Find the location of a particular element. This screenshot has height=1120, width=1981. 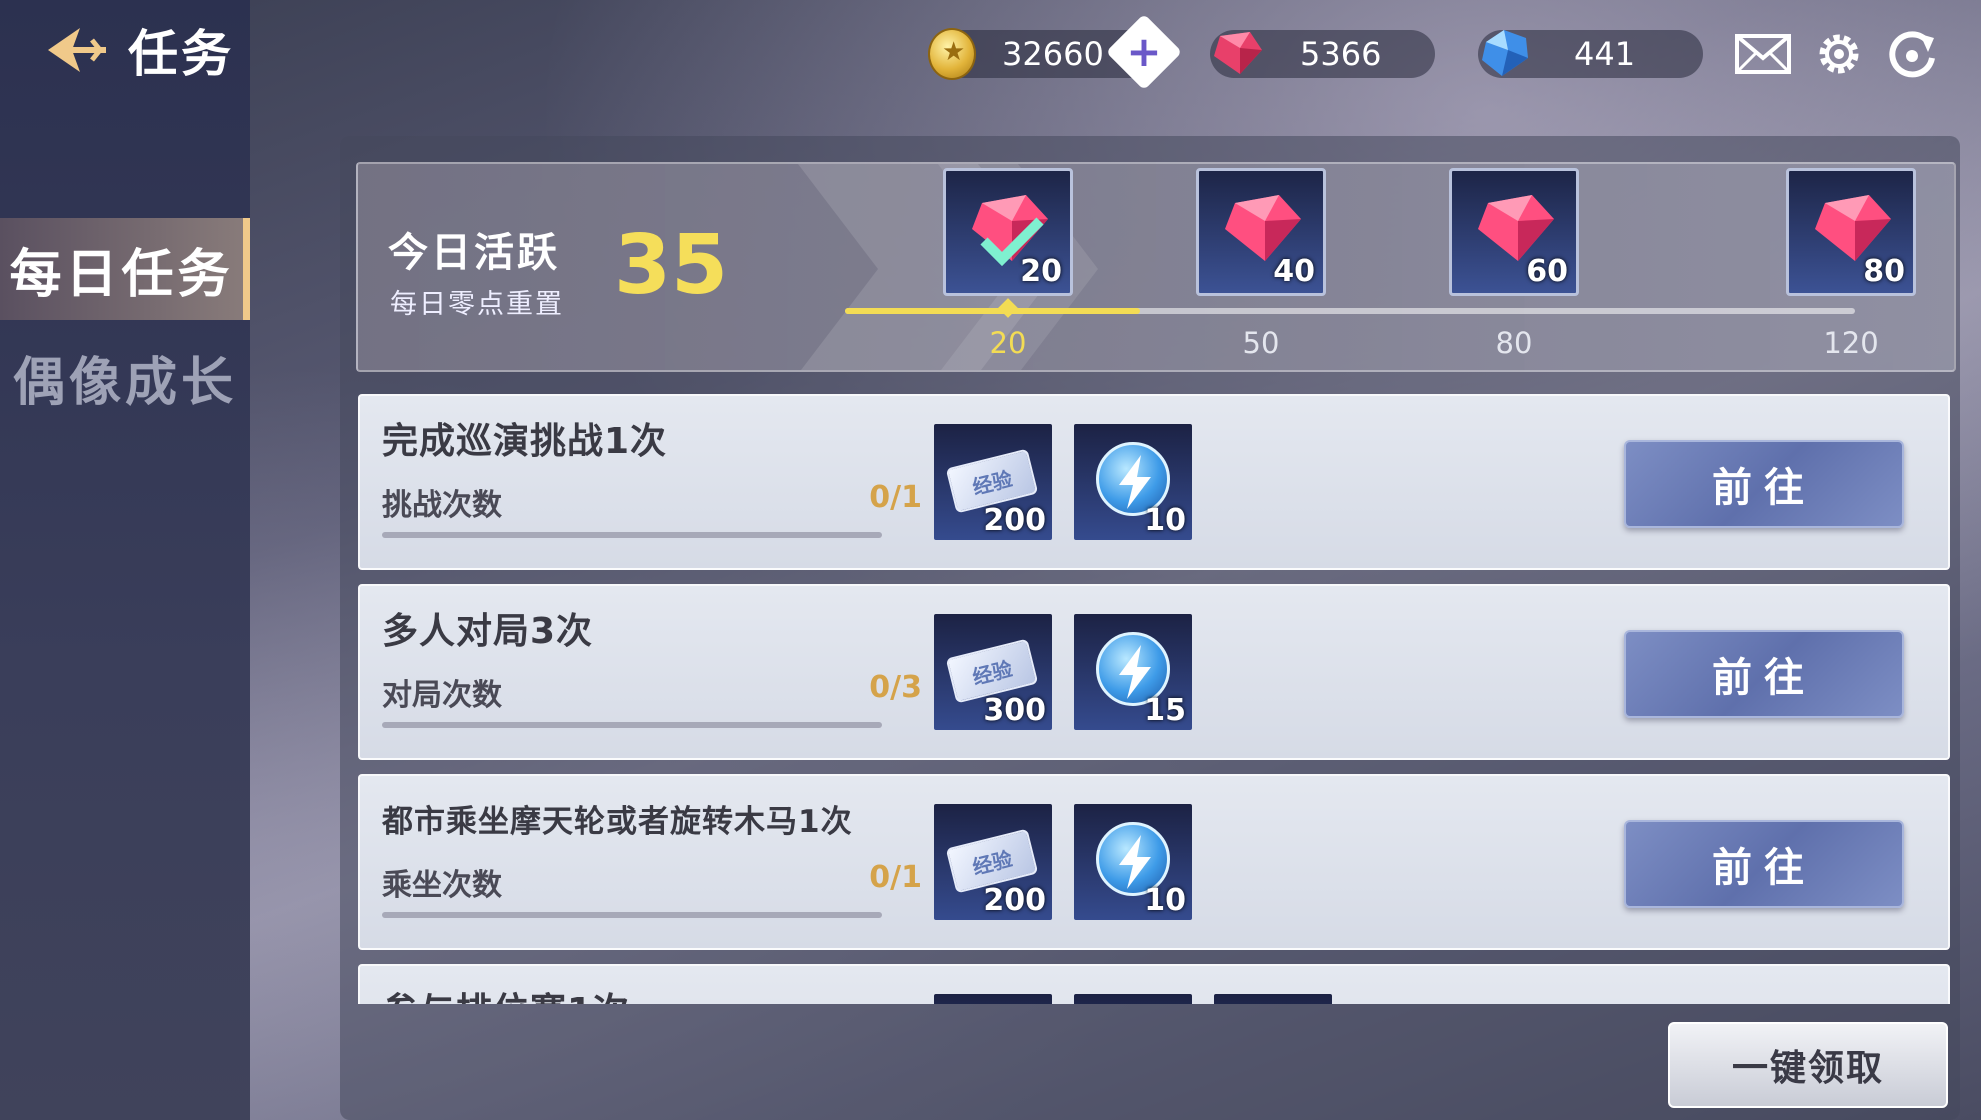

back-button: 任务 is located at coordinates (137, 50).